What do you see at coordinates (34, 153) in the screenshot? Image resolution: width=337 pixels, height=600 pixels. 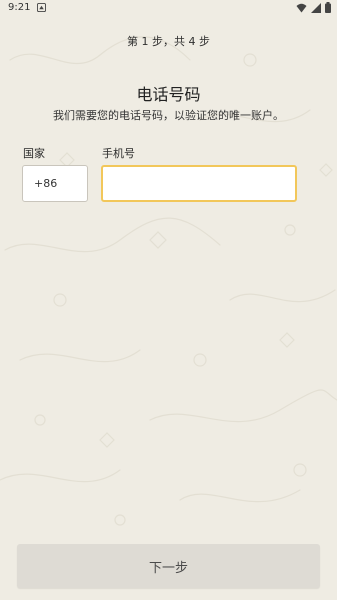 I see `country-label: 国家` at bounding box center [34, 153].